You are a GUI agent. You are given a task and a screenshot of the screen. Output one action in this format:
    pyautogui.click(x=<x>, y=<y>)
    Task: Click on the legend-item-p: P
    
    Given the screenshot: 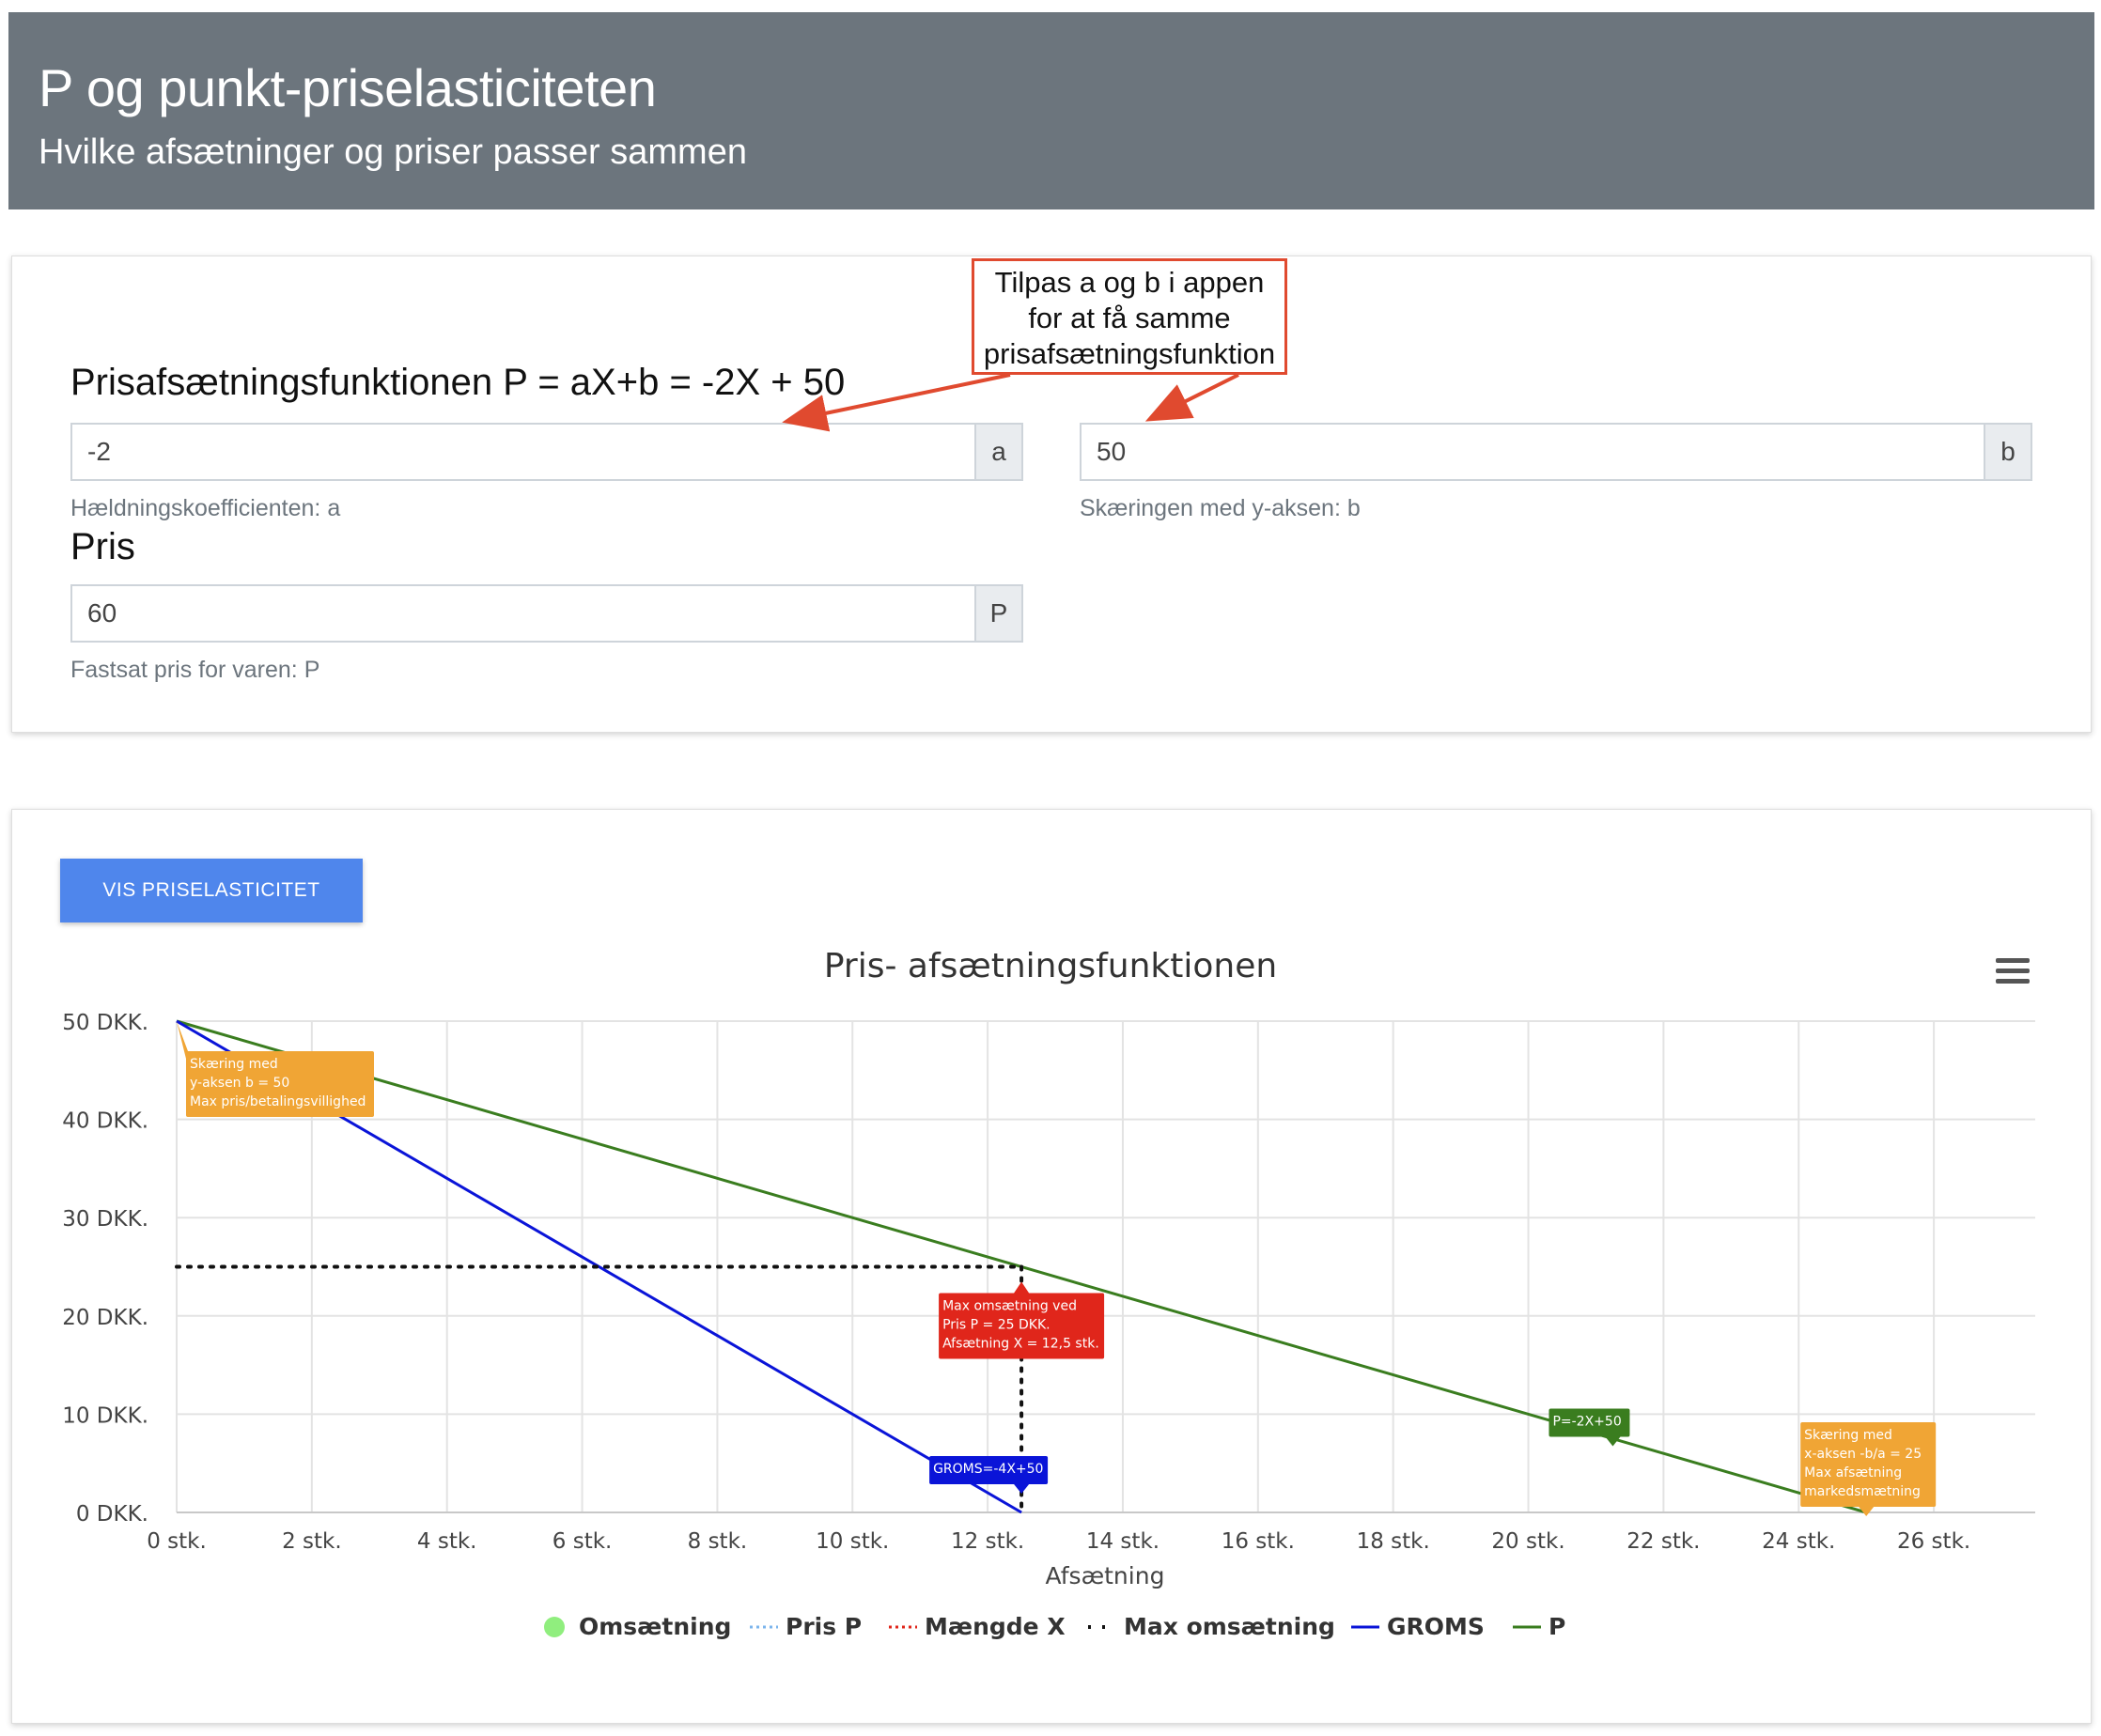 What is the action you would take?
    pyautogui.click(x=1539, y=1626)
    